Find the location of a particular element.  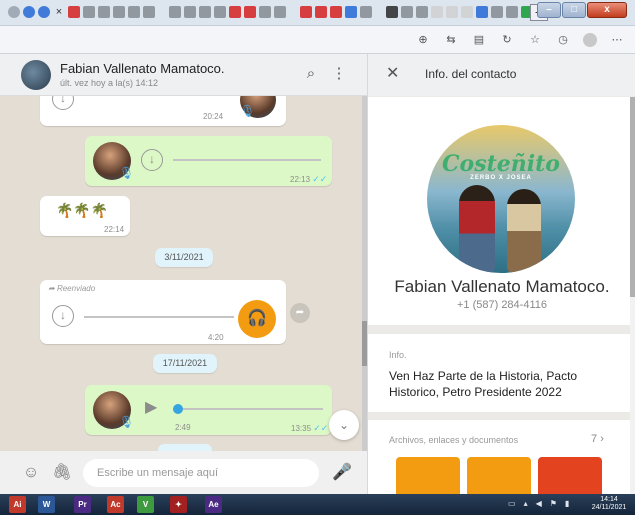

menu-icon: ⋮ is located at coordinates (339, 74).